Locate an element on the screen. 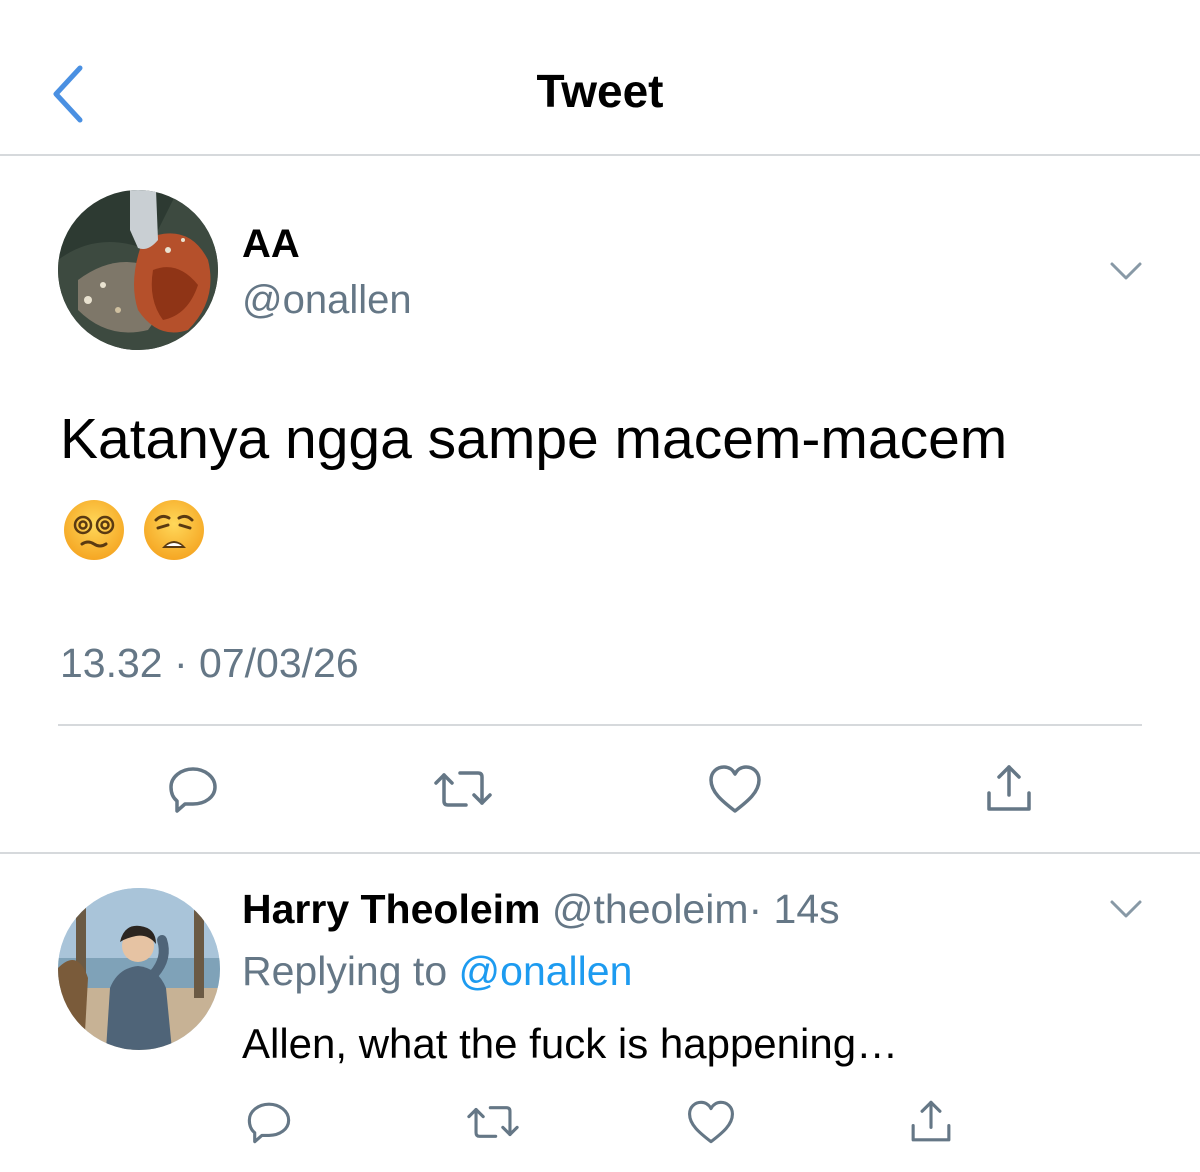 This screenshot has height=1172, width=1200. reply-share-button is located at coordinates (931, 1122).